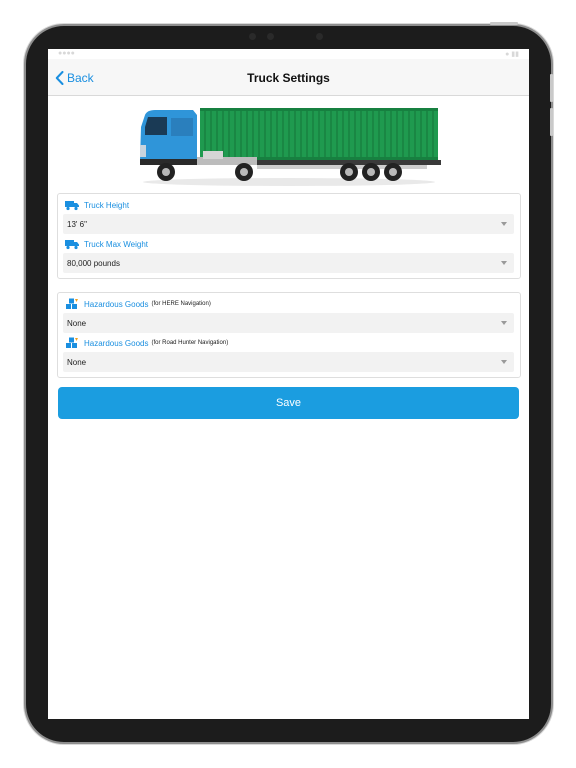 This screenshot has height=768, width=576. I want to click on top-button, so click(504, 23).